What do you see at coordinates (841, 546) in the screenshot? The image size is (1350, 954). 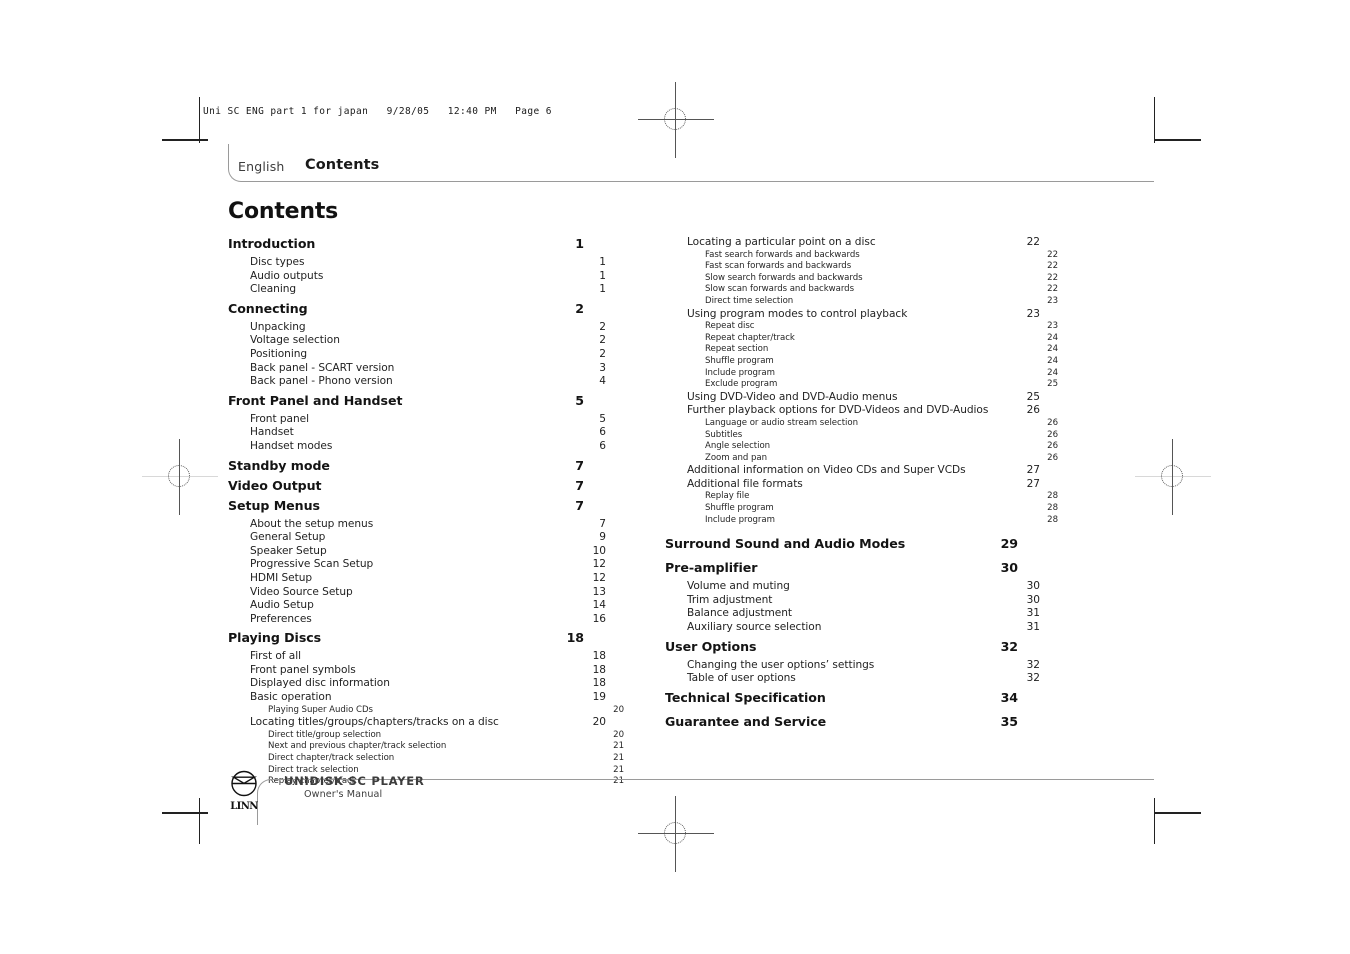 I see `toc-entry: Surround Sound and Audio Modes 29` at bounding box center [841, 546].